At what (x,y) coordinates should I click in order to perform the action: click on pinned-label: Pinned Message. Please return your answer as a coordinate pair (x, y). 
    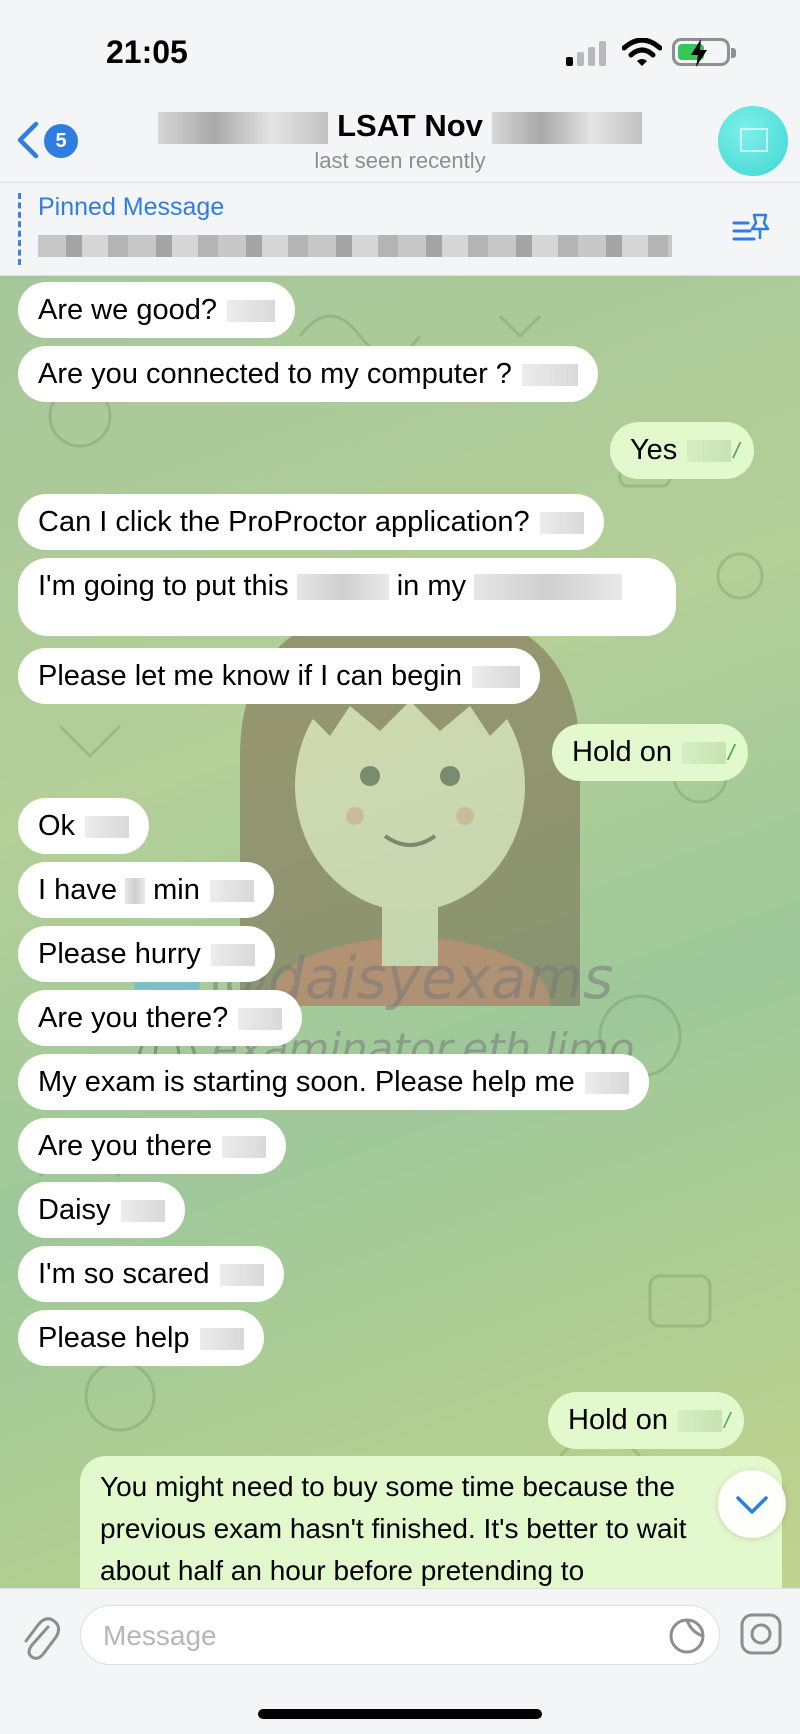
    Looking at the image, I should click on (131, 207).